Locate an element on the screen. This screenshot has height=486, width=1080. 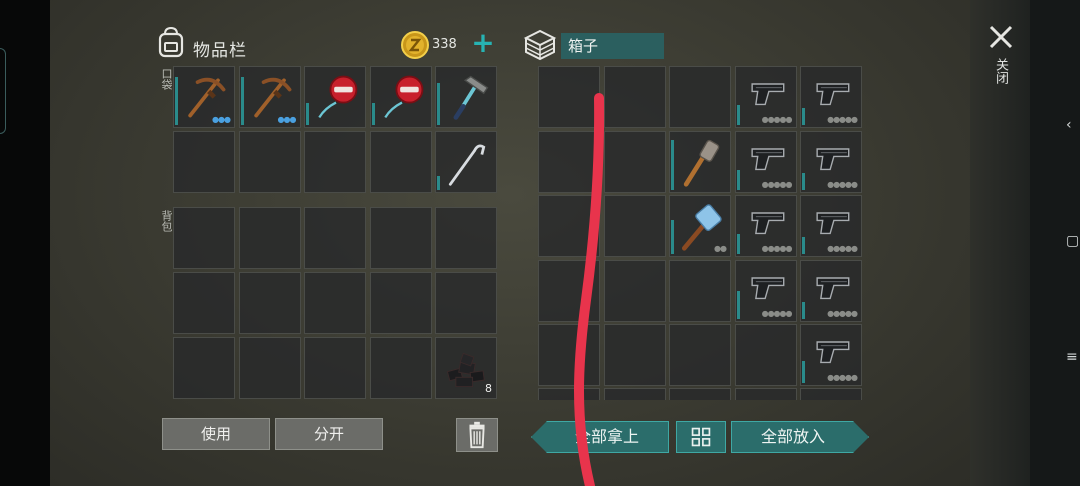
box-slot: ●● is located at coordinates (700, 226).